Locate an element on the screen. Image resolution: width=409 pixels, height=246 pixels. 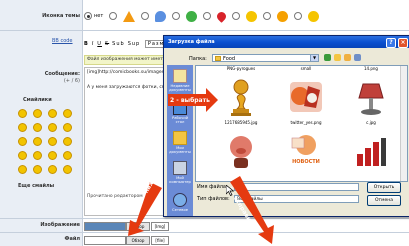
mouse-cursor-icon is located at coordinates (230, 190).